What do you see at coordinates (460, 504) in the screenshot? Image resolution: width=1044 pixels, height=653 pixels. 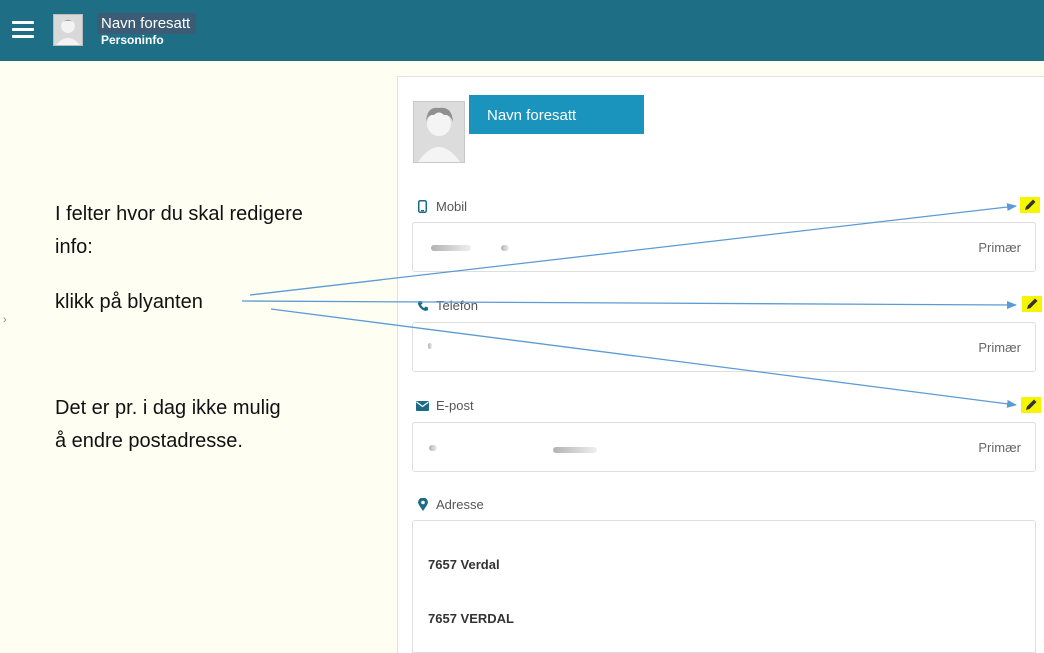 I see `address-label-text: Adresse` at bounding box center [460, 504].